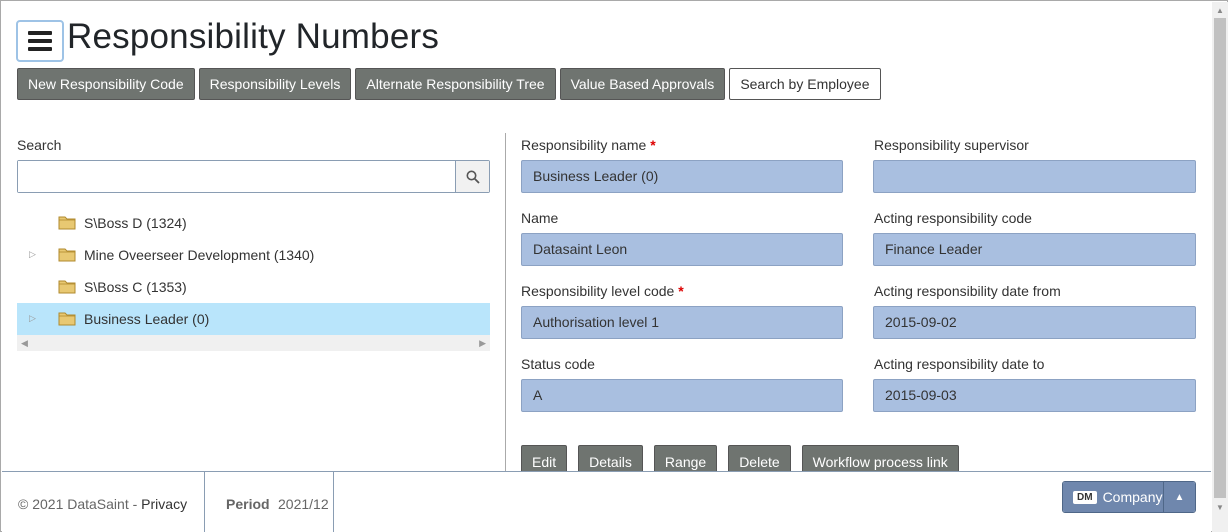  Describe the element at coordinates (959, 364) in the screenshot. I see `acting-date-to-label: Acting responsibility date to` at that location.